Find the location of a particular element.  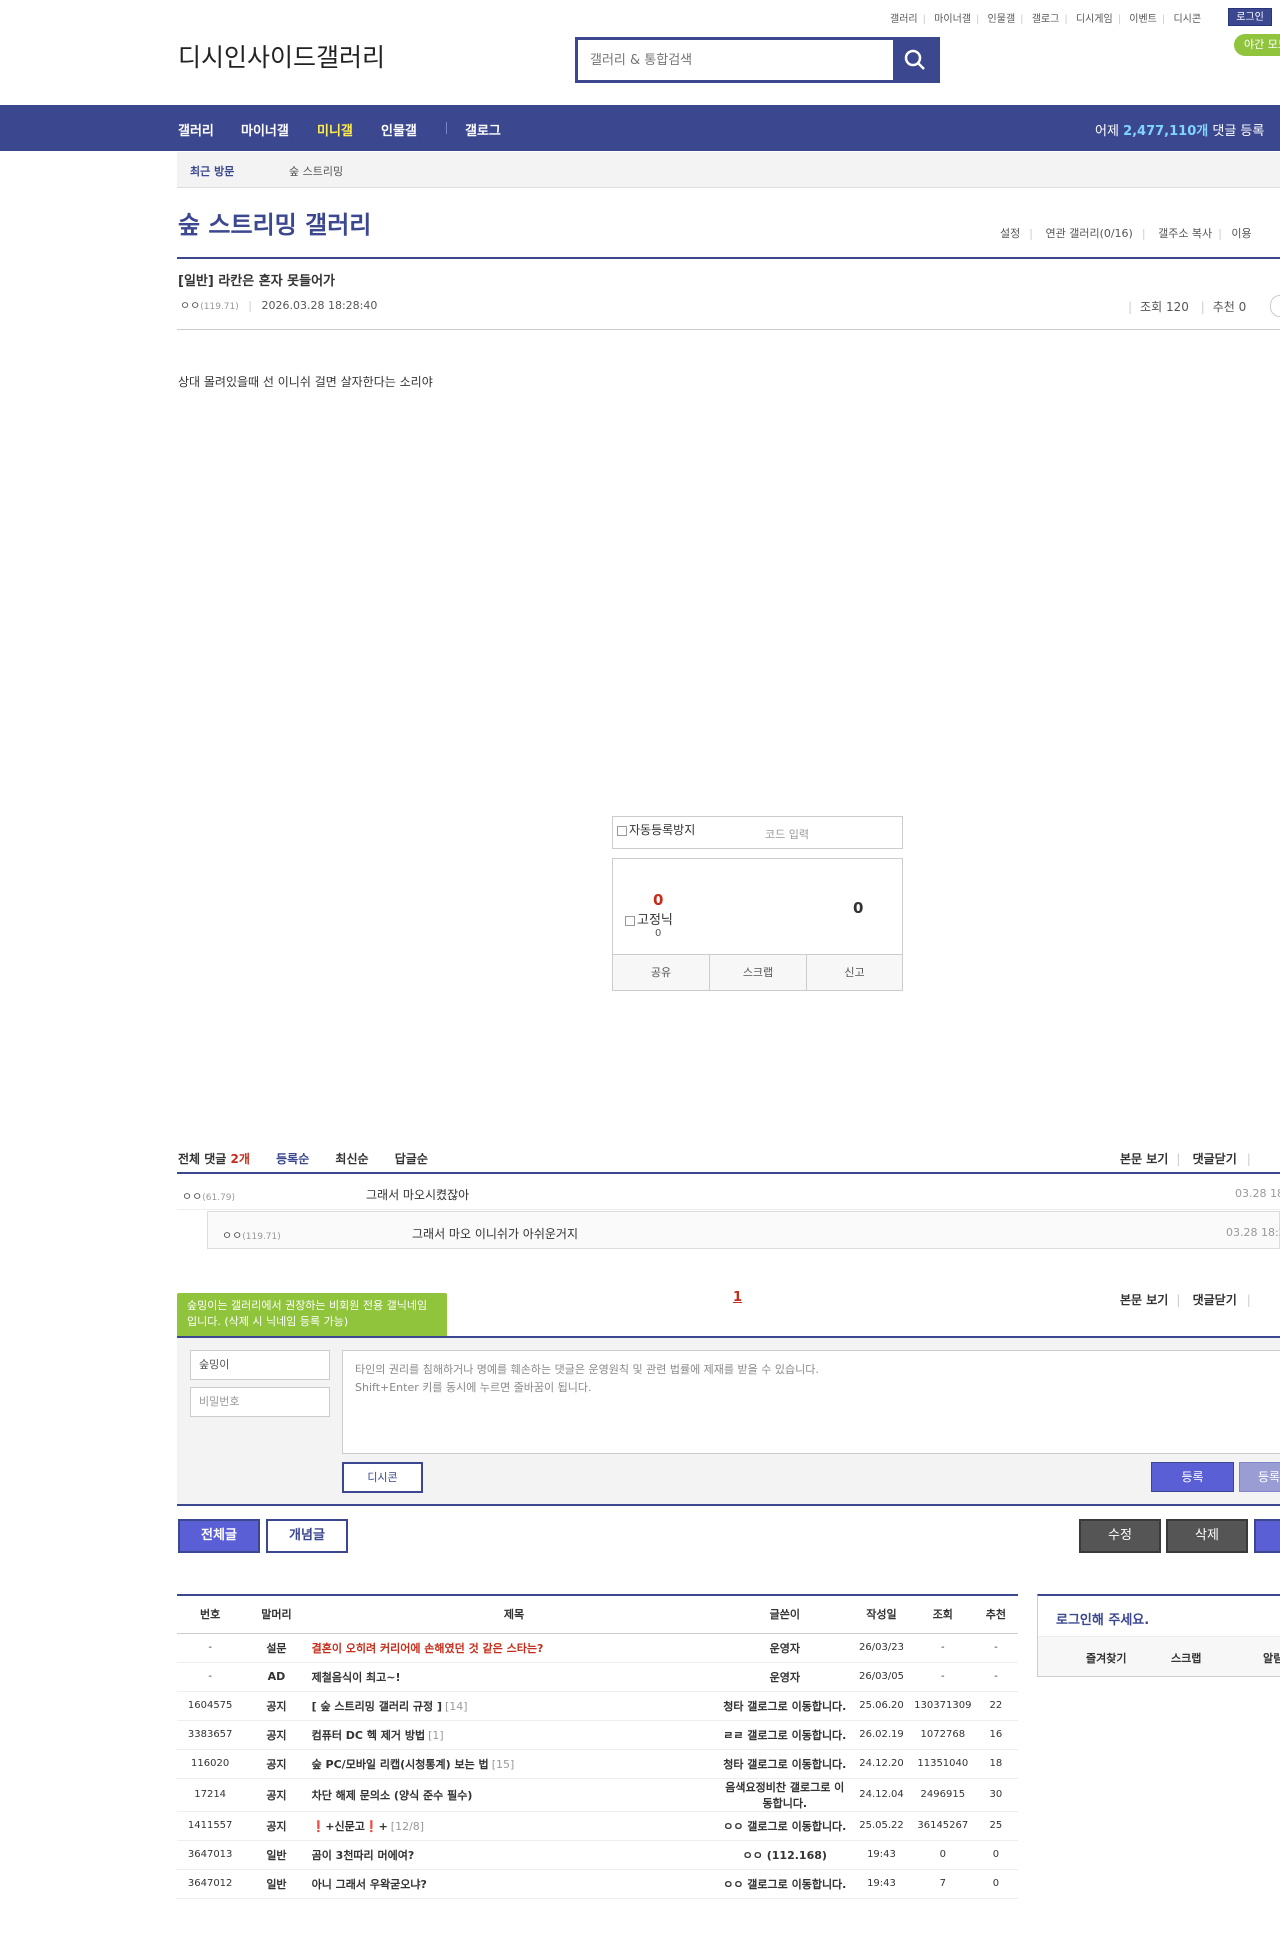

cell-title: 결혼이 오히려 커리어에 손해였던 것 같은 스타는? is located at coordinates (514, 1648).